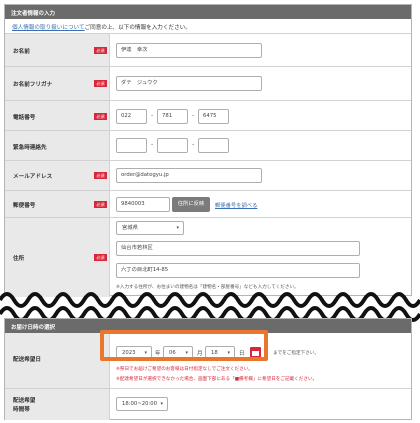 Image resolution: width=420 pixels, height=423 pixels. I want to click on holiday-note: ※祭日でお届けご希望のお客様は日付指定なしでご注文ください。, so click(184, 369).